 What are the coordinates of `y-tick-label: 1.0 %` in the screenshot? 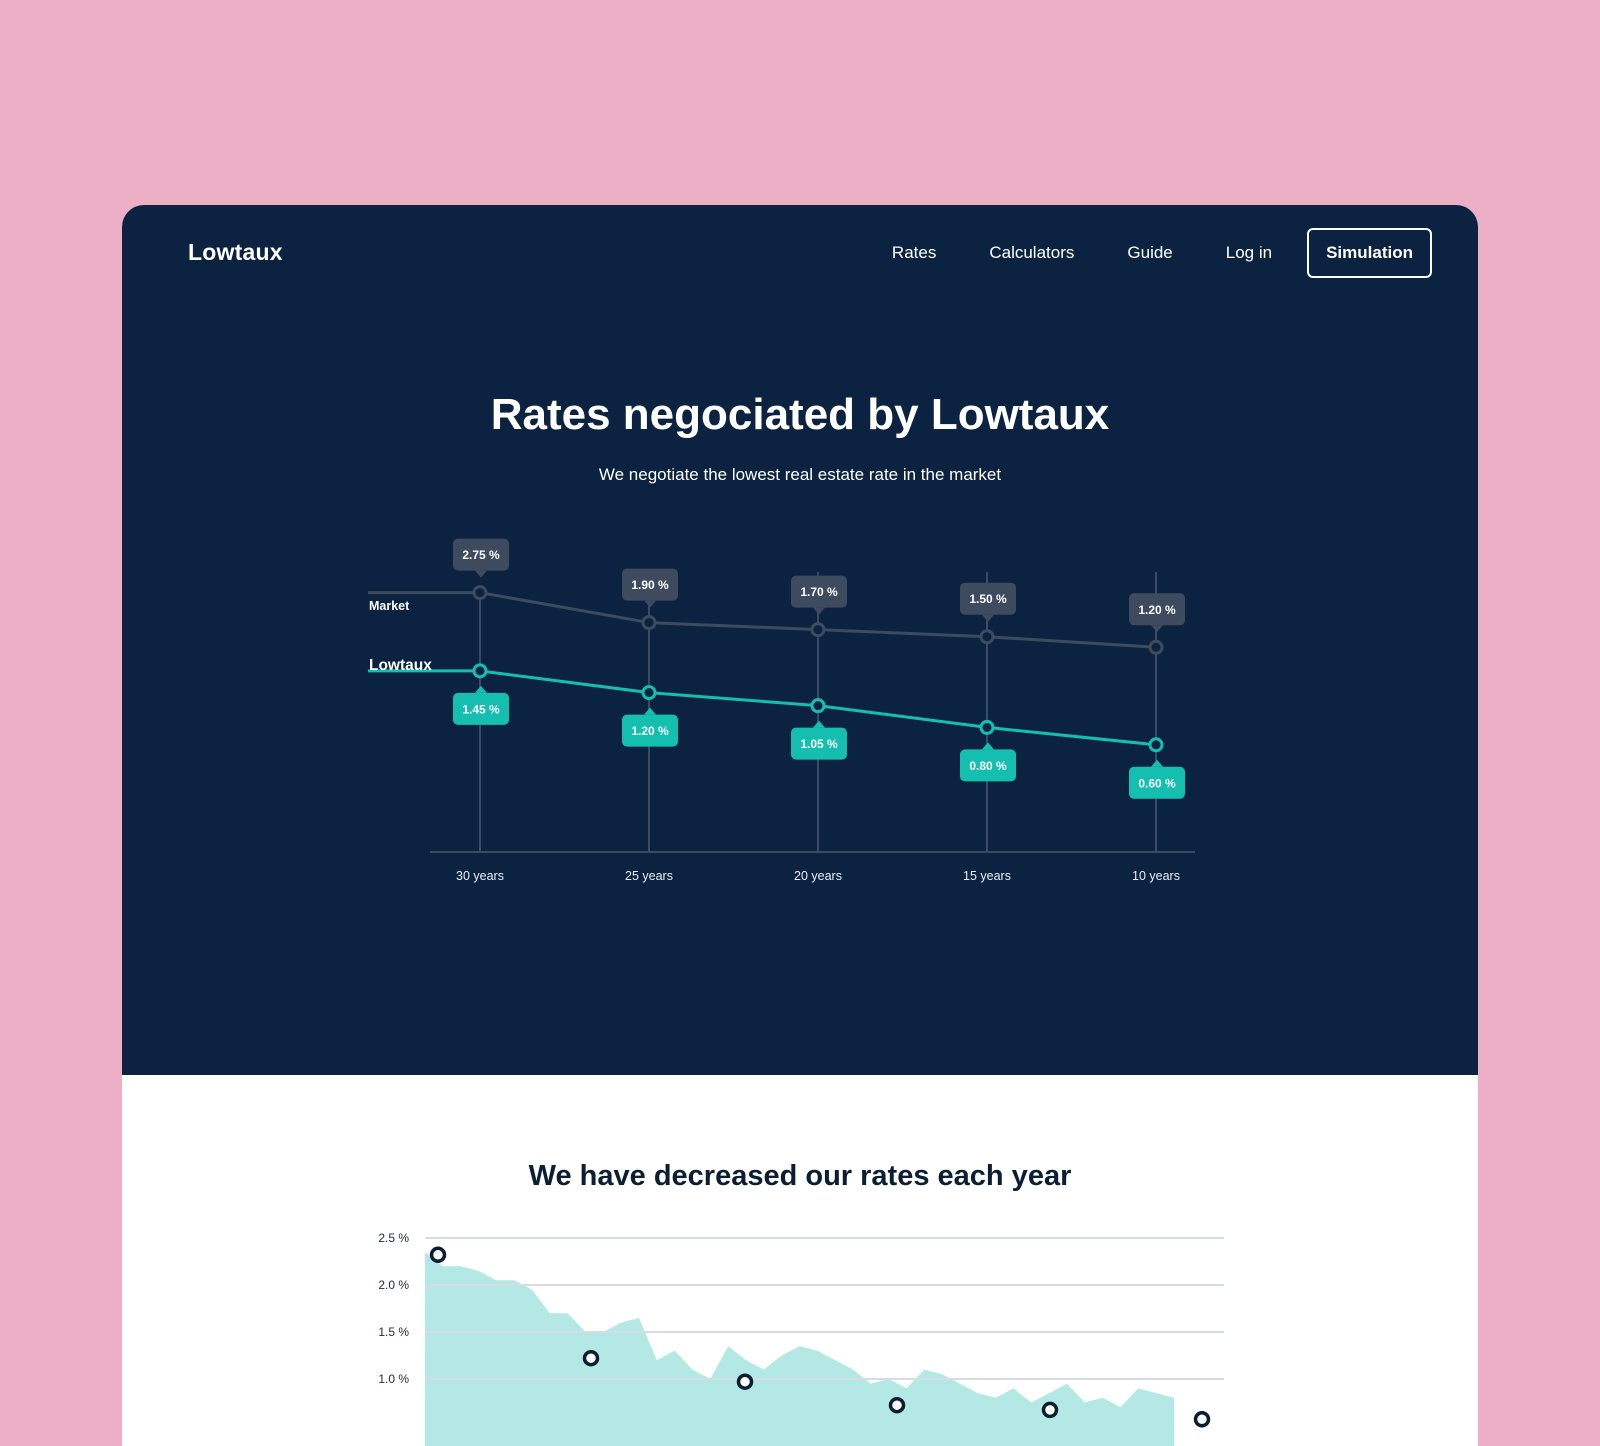 It's located at (393, 1379).